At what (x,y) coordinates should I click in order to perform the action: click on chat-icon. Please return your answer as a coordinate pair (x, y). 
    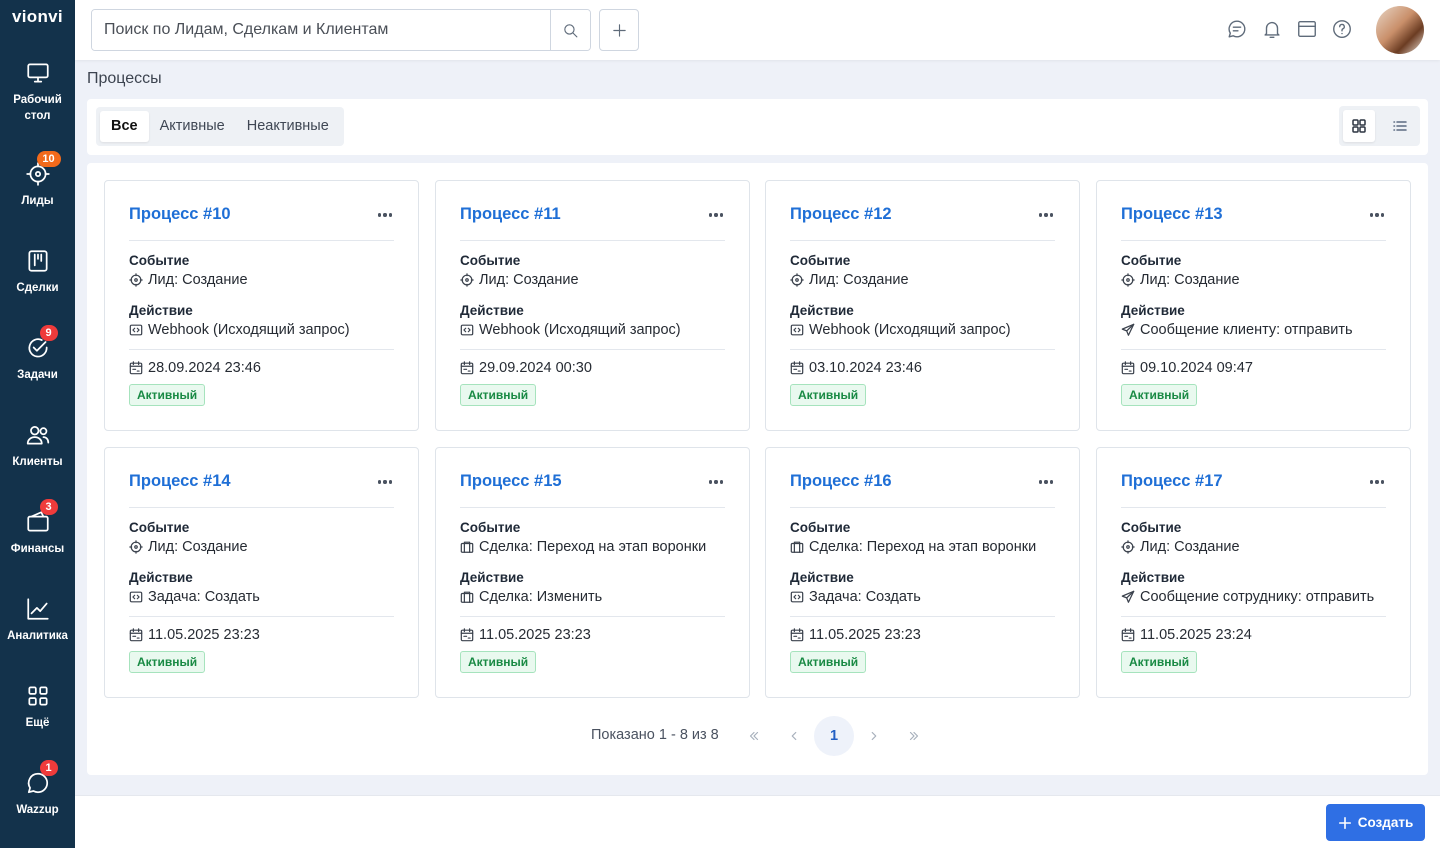
    Looking at the image, I should click on (1237, 29).